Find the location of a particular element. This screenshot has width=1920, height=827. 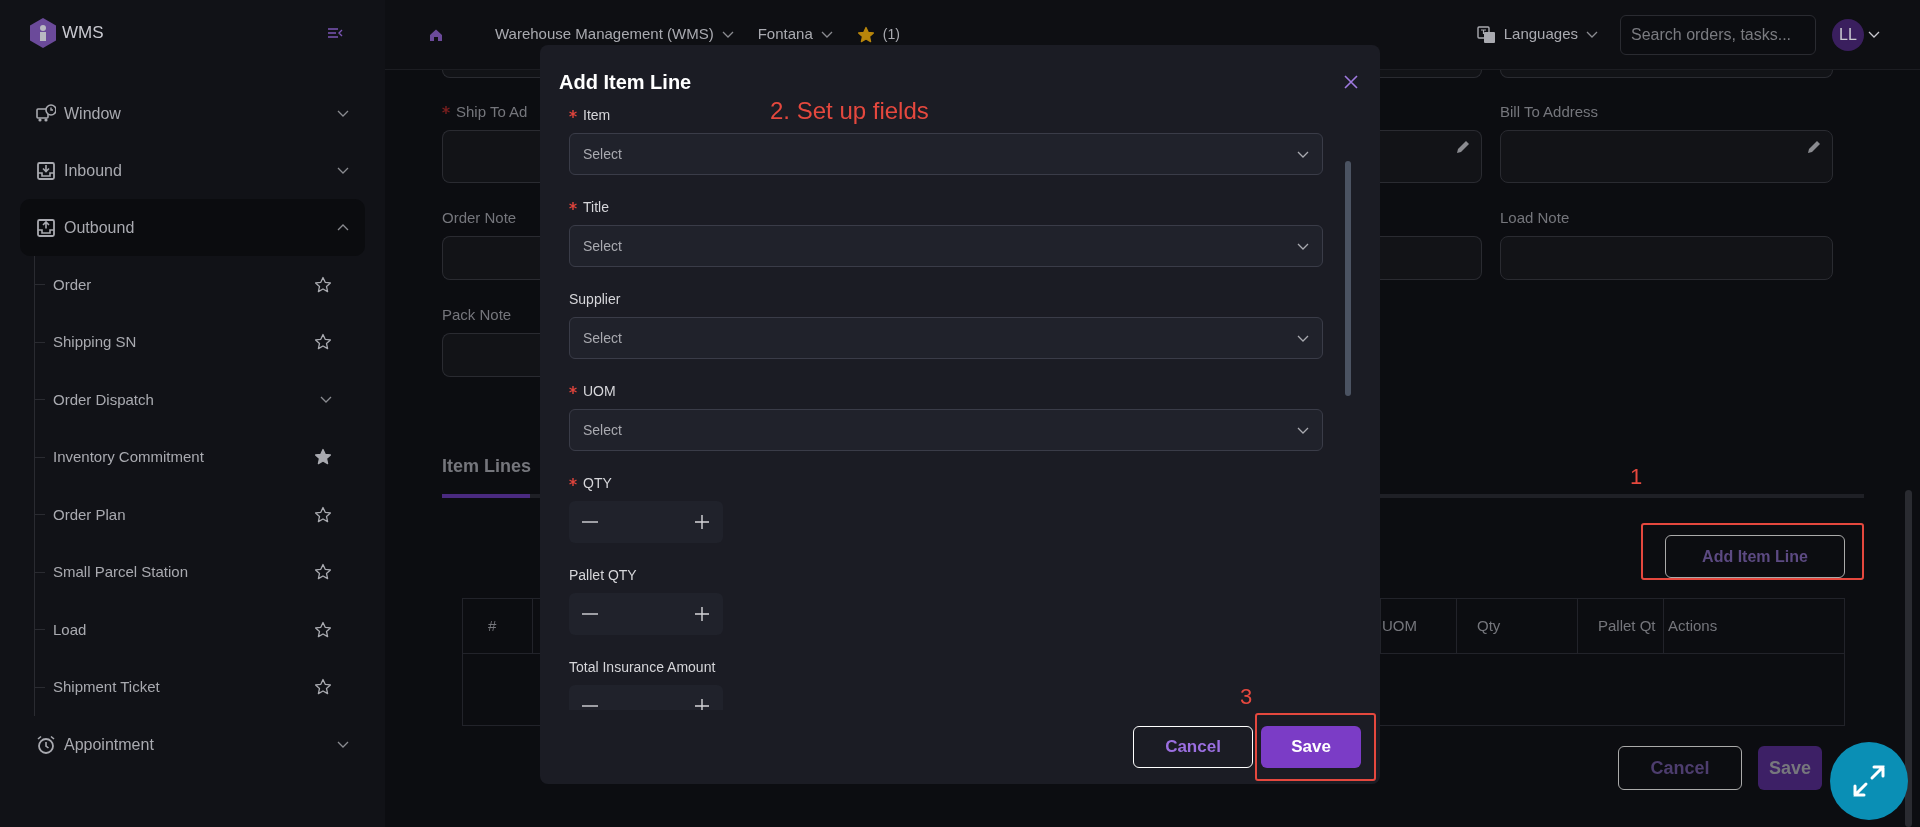

field-label: Order Note is located at coordinates (479, 217).